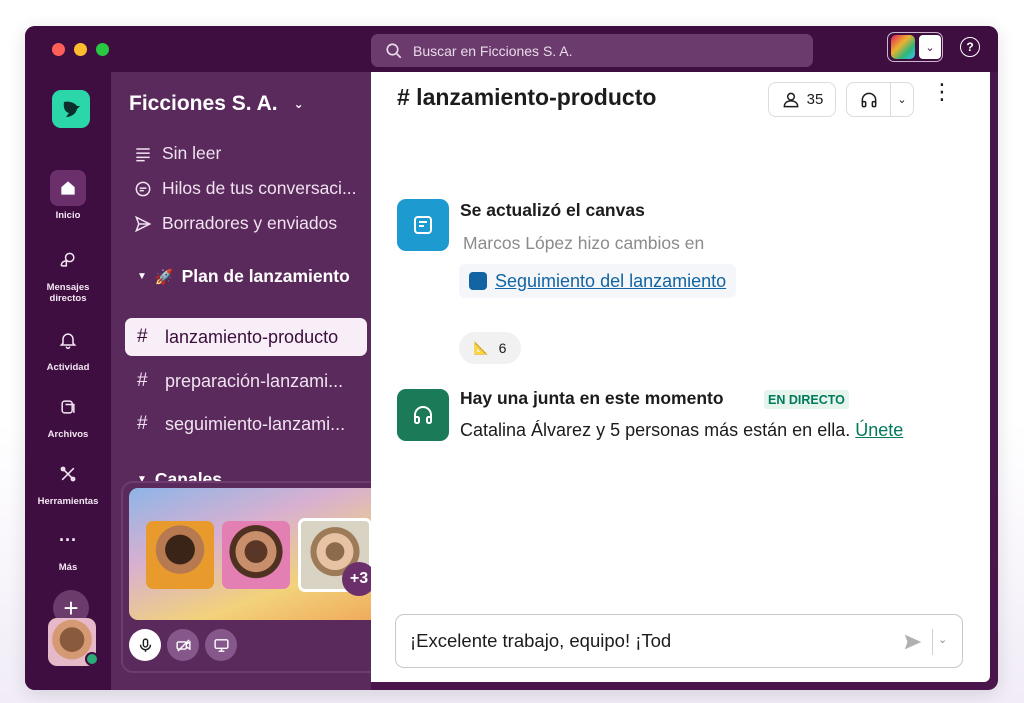  I want to click on composer-text: ¡Excelente trabajo, equipo! ¡Tod, so click(541, 640).